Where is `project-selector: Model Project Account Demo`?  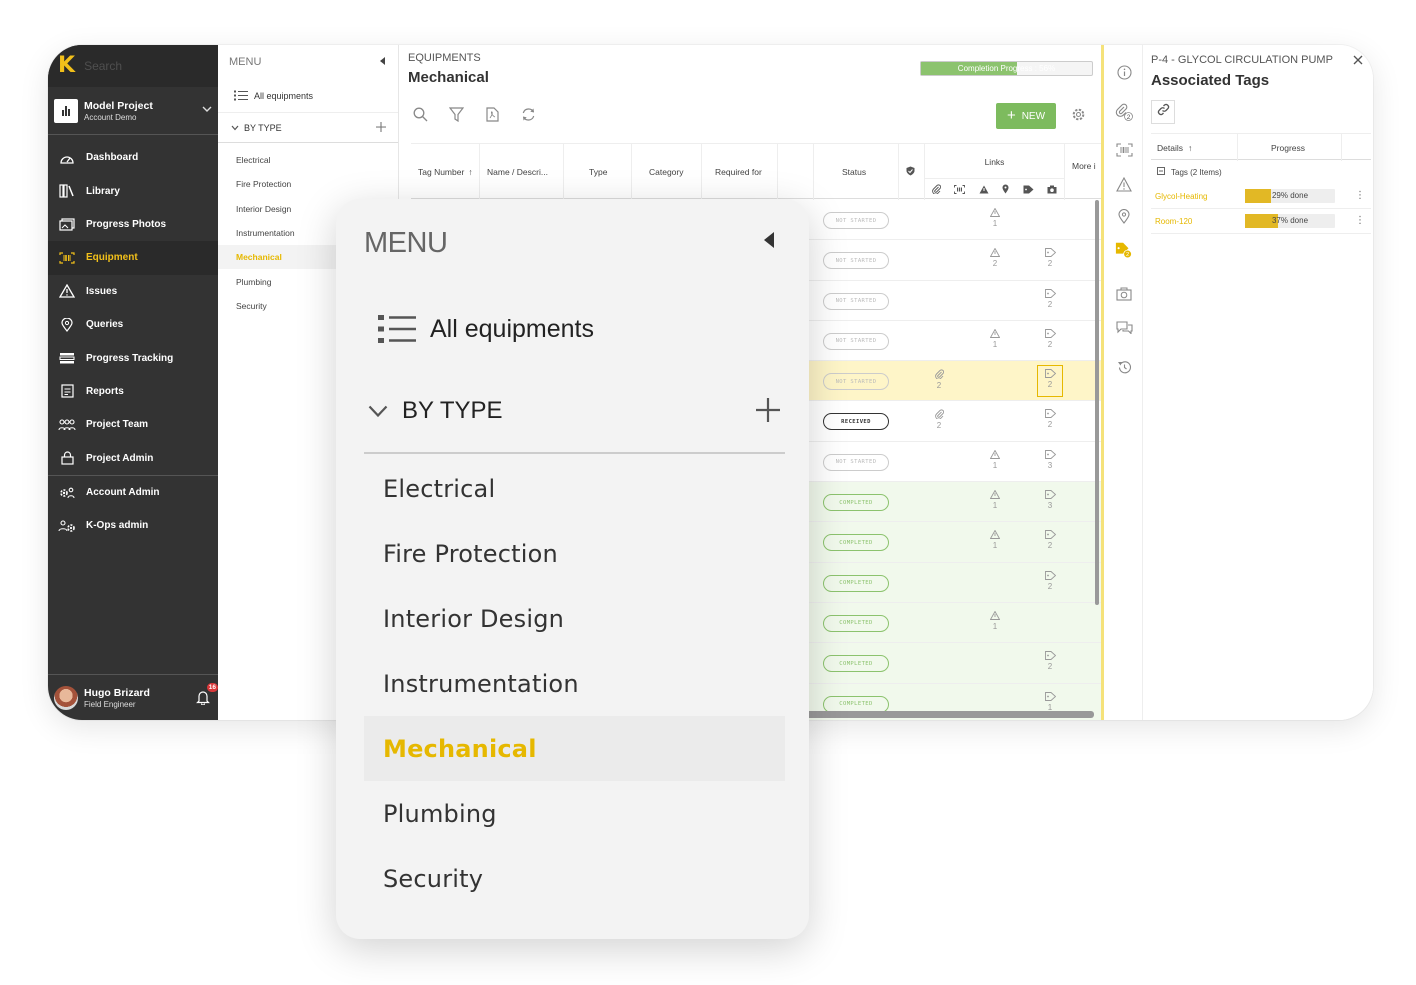
project-selector: Model Project Account Demo is located at coordinates (133, 111).